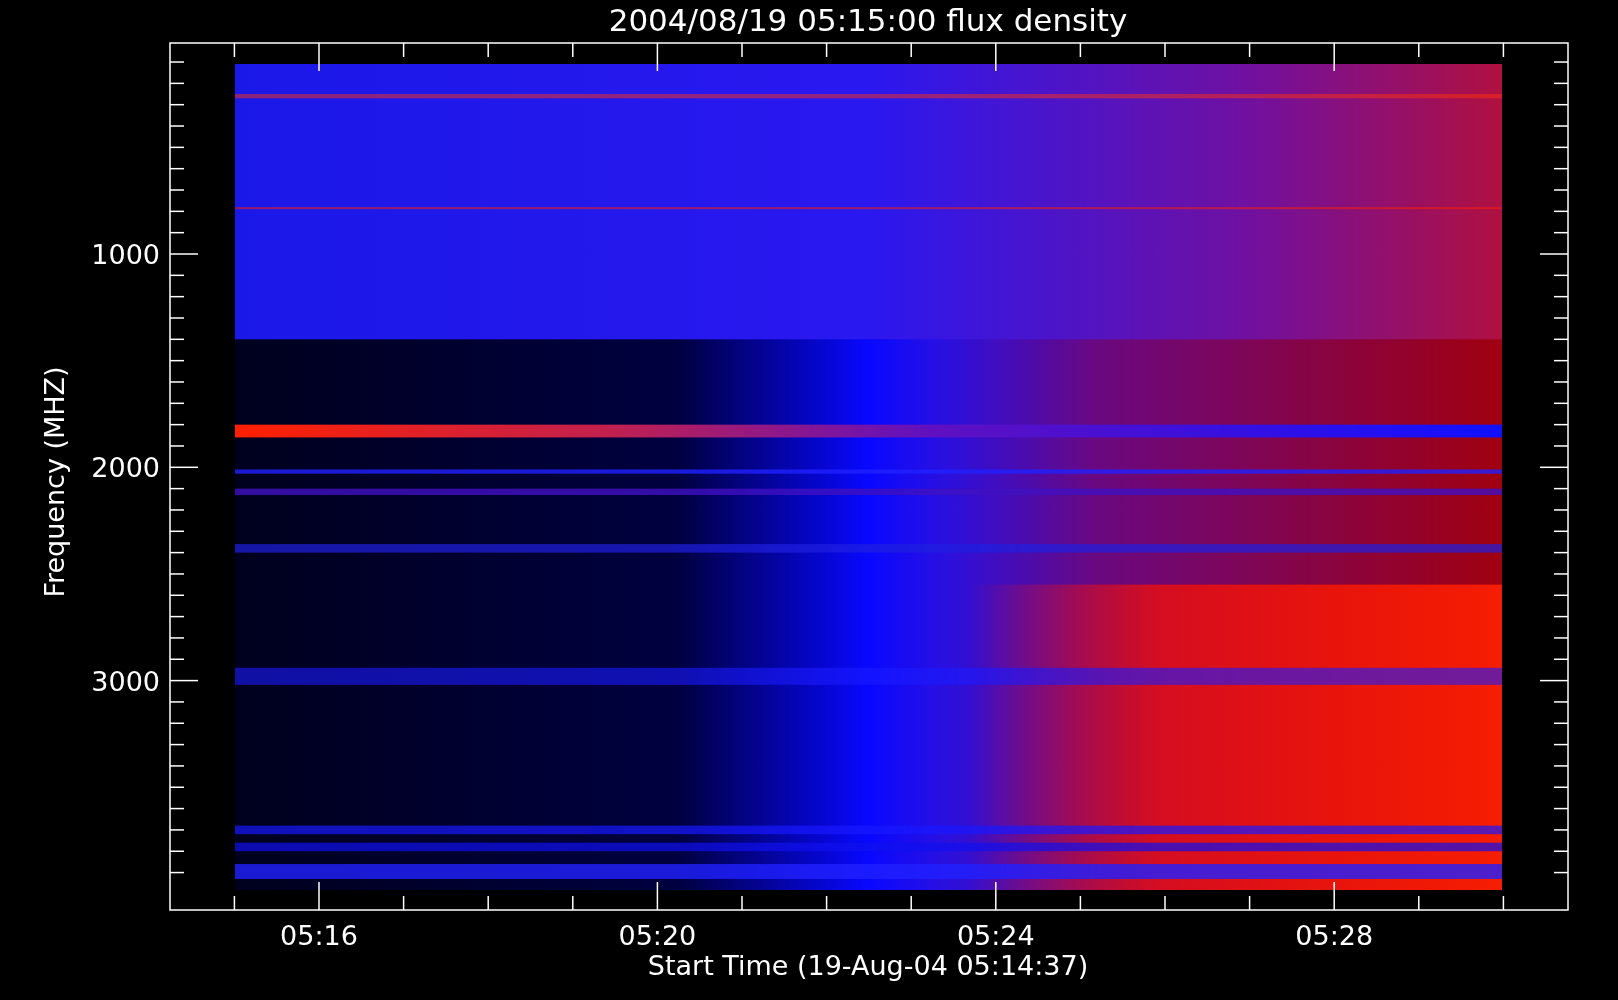 This screenshot has width=1618, height=1000. I want to click on y-tick-label: 3000, so click(125, 681).